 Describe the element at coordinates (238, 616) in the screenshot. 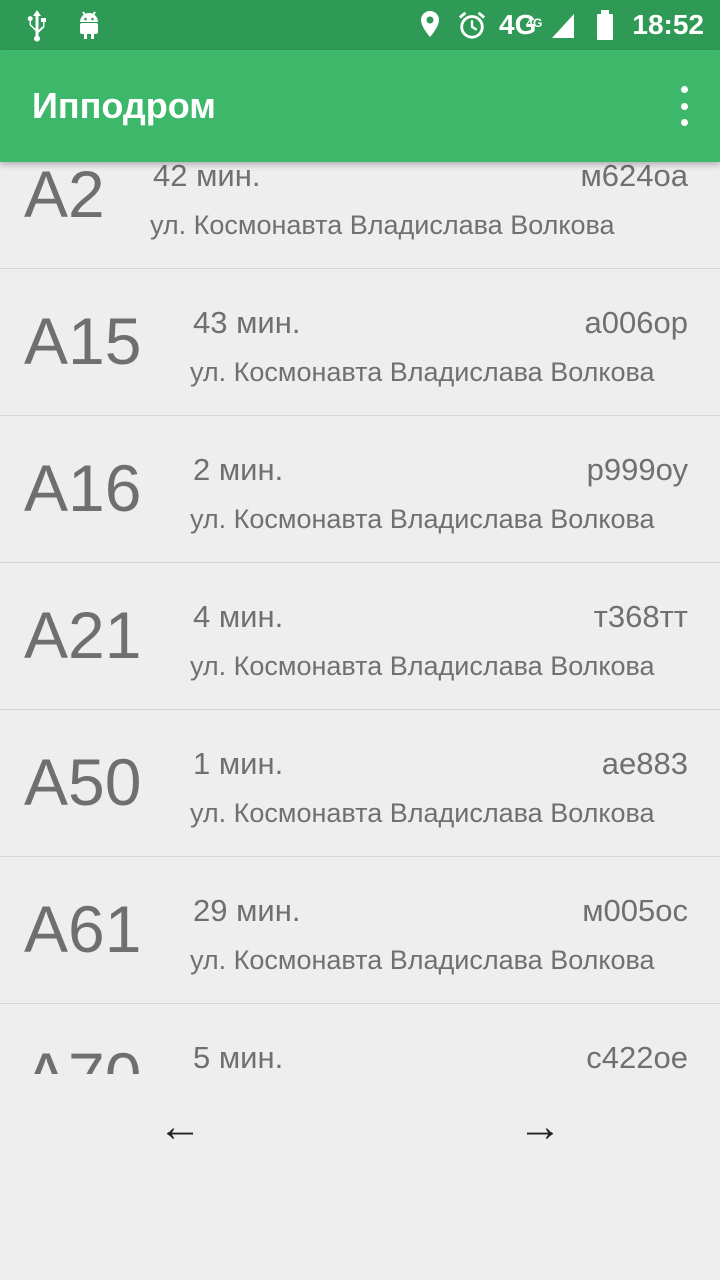

I see `arrival-time: 4 мин.` at that location.